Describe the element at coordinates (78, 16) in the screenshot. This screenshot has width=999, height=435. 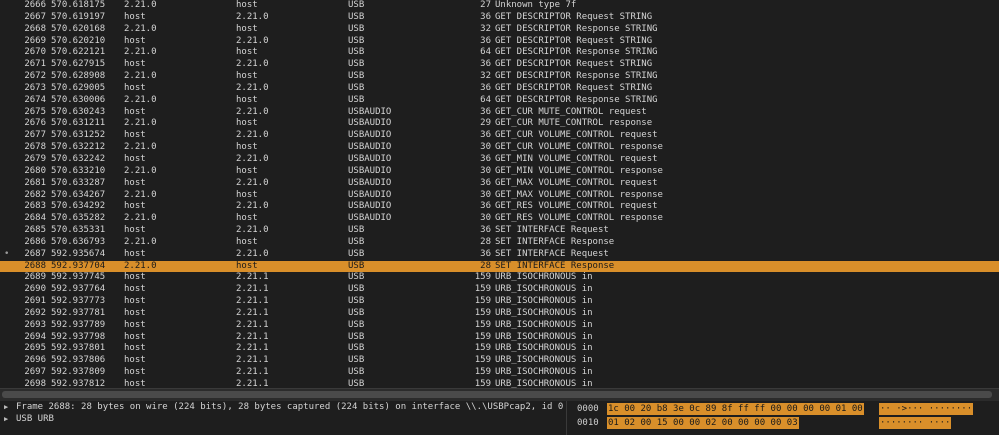
I see `packet-time: 570.619197` at that location.